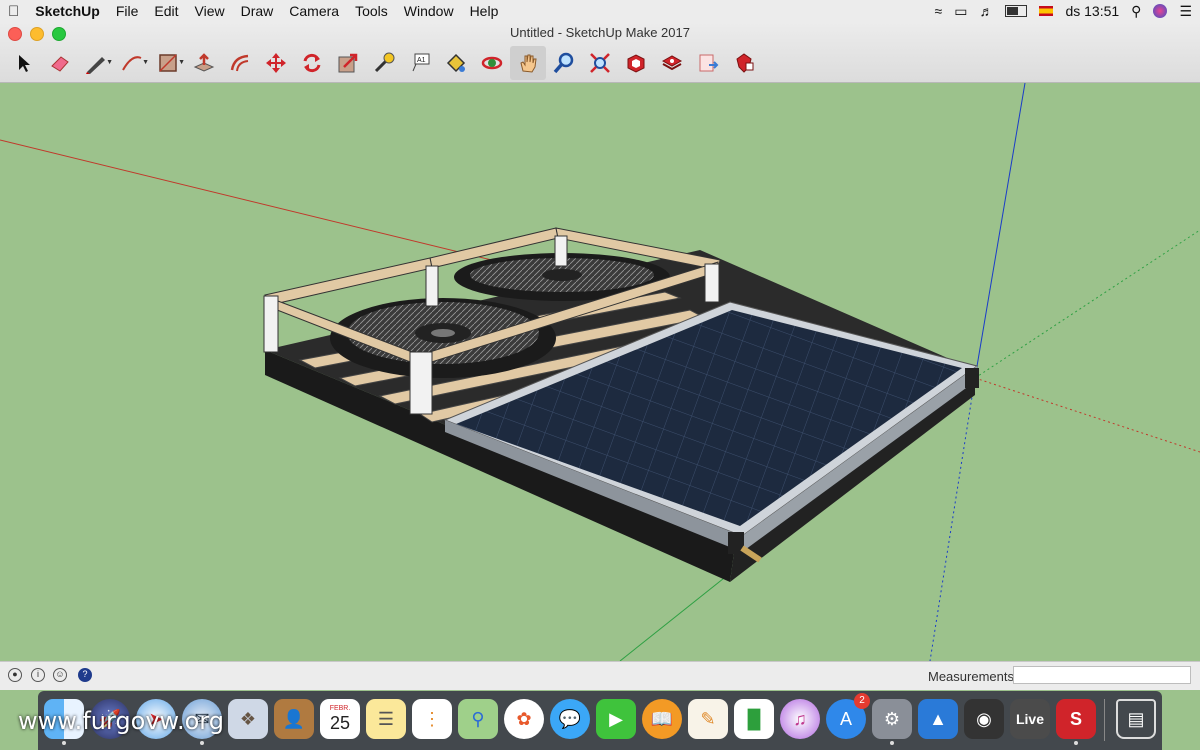 The width and height of the screenshot is (1200, 750). What do you see at coordinates (166, 11) in the screenshot?
I see `menu-edit: Edit` at bounding box center [166, 11].